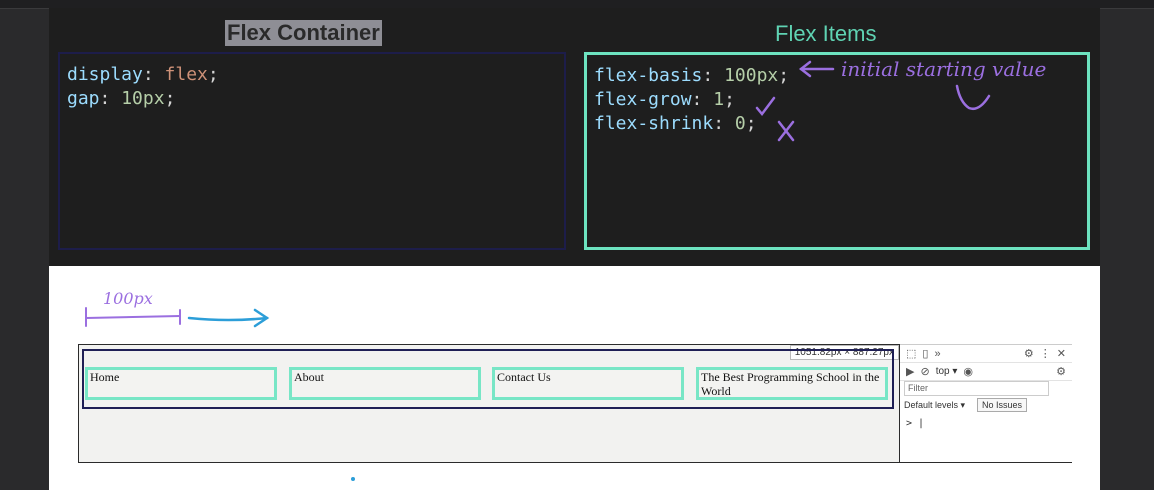 Image resolution: width=1154 pixels, height=490 pixels. What do you see at coordinates (792, 383) in the screenshot?
I see `nav-item-school: The Best Programming School in the World` at bounding box center [792, 383].